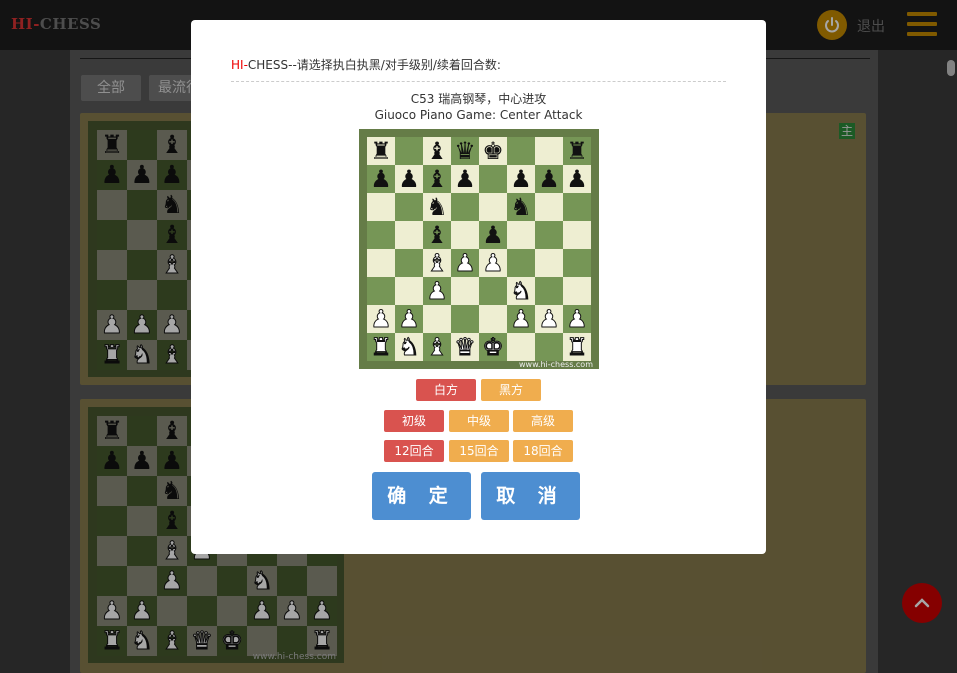  I want to click on level-intermediate-button: 中级, so click(479, 421).